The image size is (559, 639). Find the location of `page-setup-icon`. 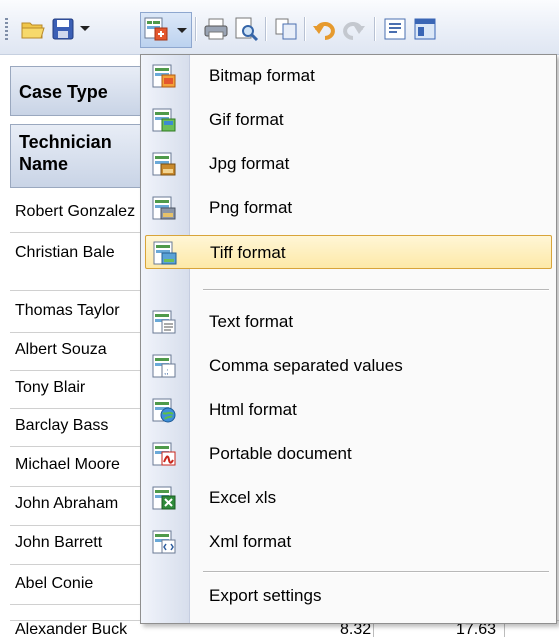

page-setup-icon is located at coordinates (395, 29).